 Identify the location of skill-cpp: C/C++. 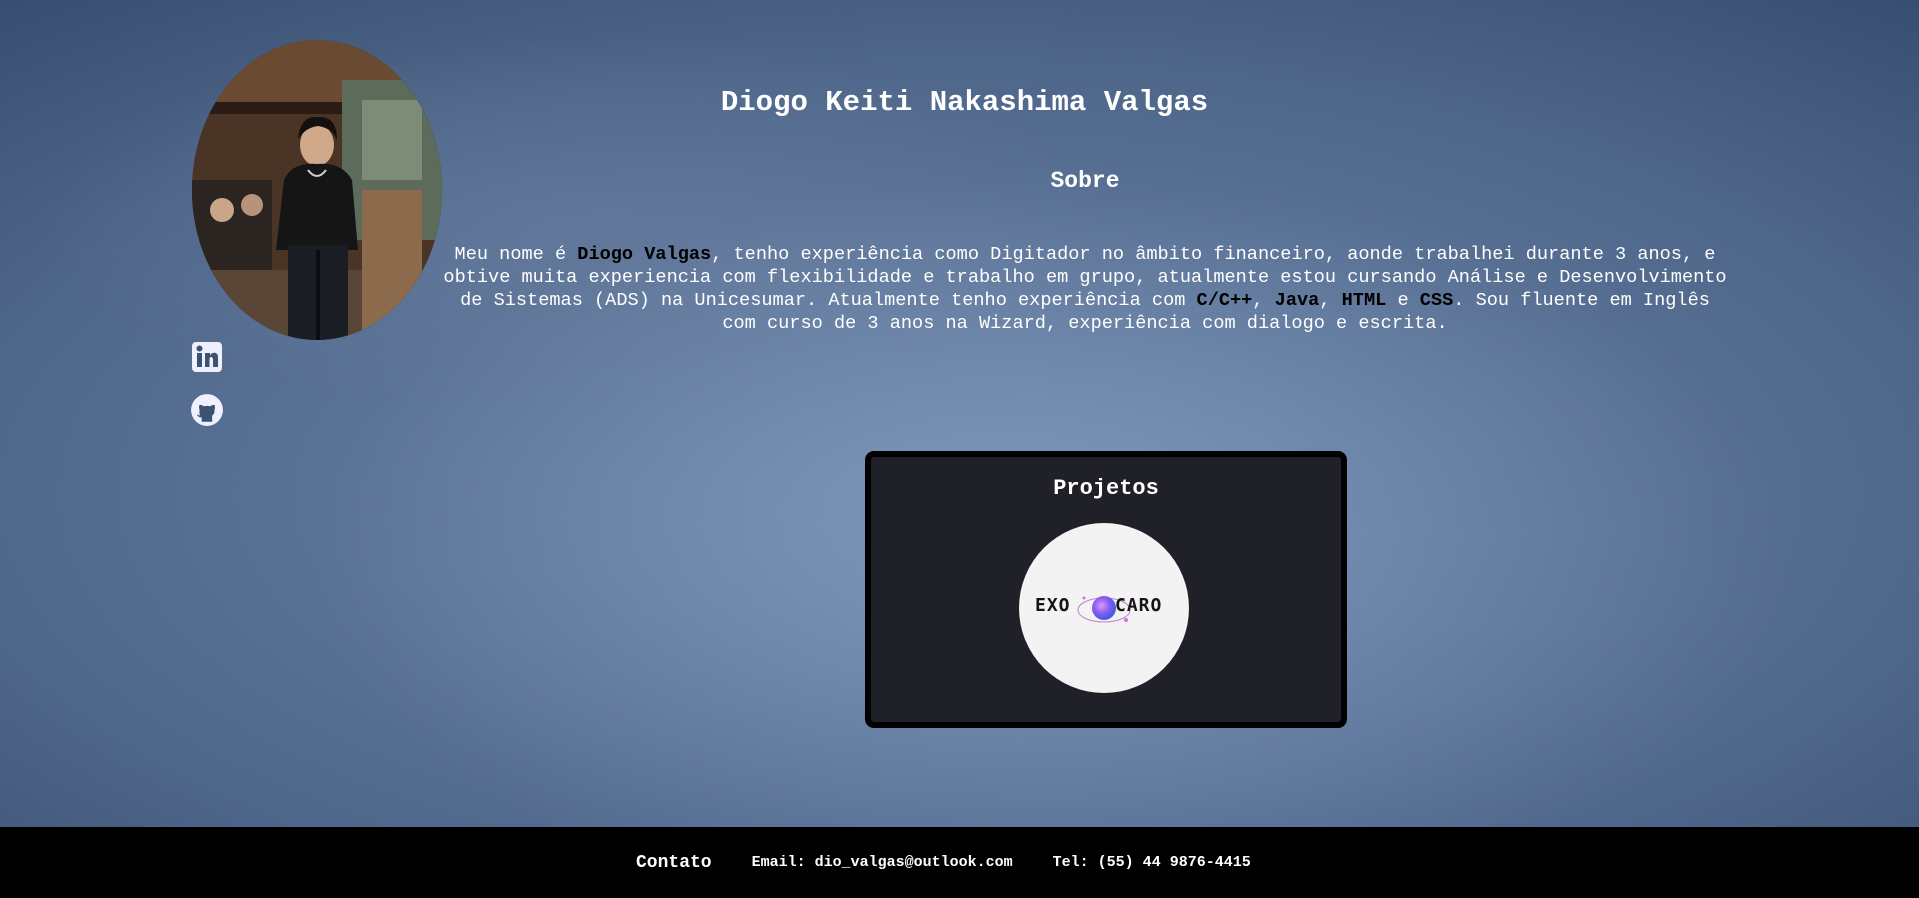
(1224, 300).